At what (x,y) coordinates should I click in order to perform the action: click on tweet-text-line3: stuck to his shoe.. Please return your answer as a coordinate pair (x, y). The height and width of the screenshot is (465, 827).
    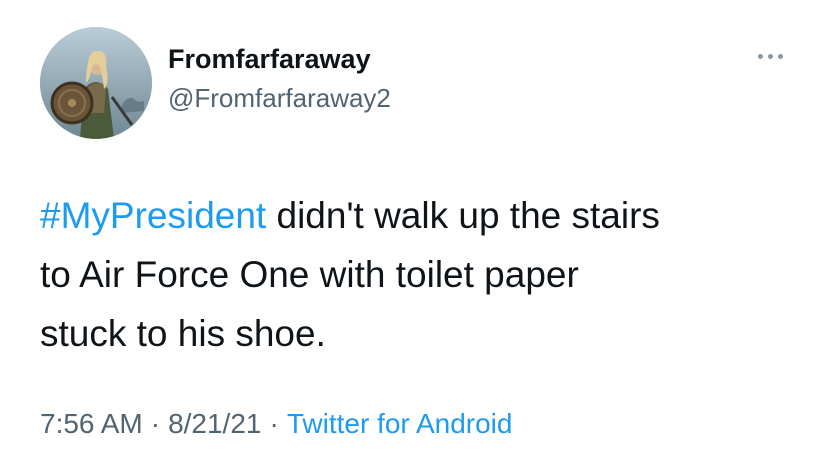
    Looking at the image, I should click on (183, 333).